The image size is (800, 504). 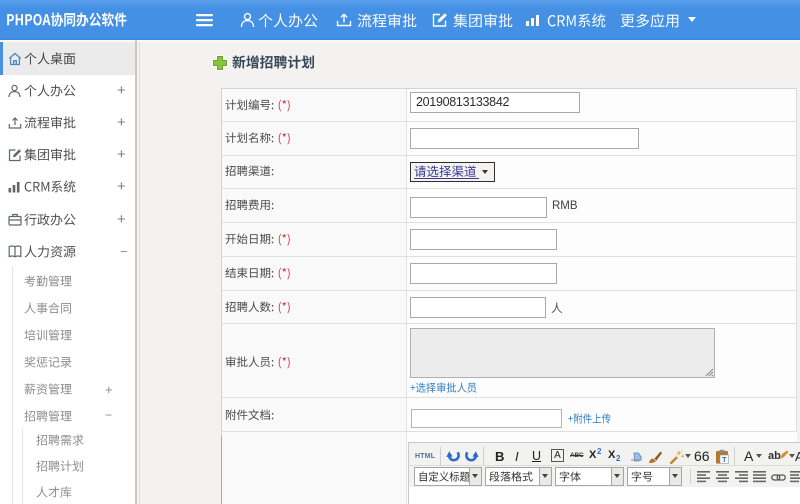 What do you see at coordinates (724, 459) in the screenshot?
I see `svg-text: T` at bounding box center [724, 459].